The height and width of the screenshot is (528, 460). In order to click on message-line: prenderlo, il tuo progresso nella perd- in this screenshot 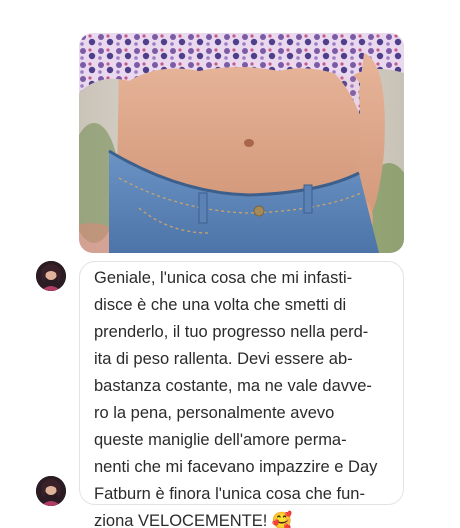, I will do `click(231, 332)`.